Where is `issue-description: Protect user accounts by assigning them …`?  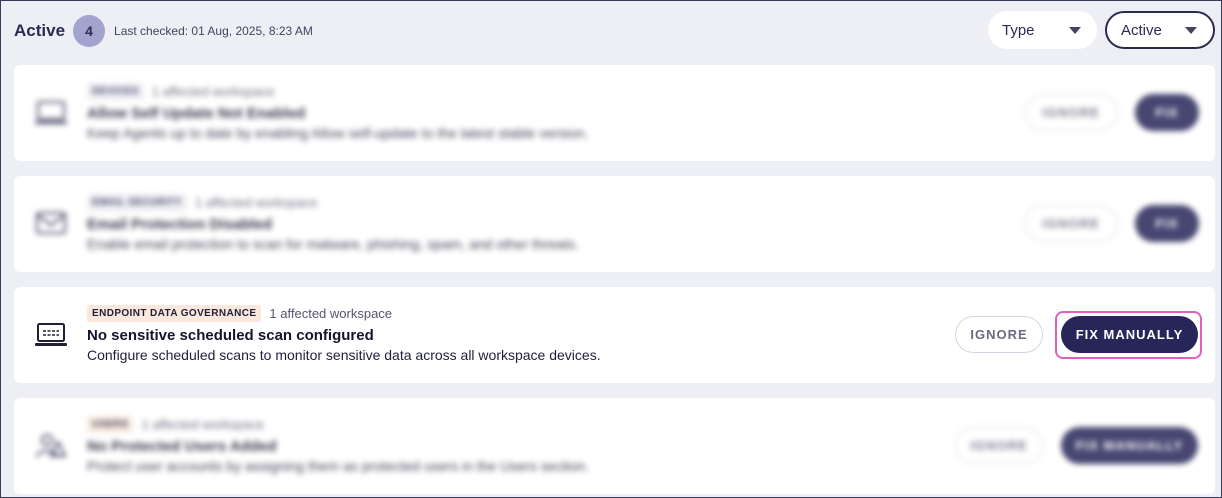 issue-description: Protect user accounts by assigning them … is located at coordinates (338, 466).